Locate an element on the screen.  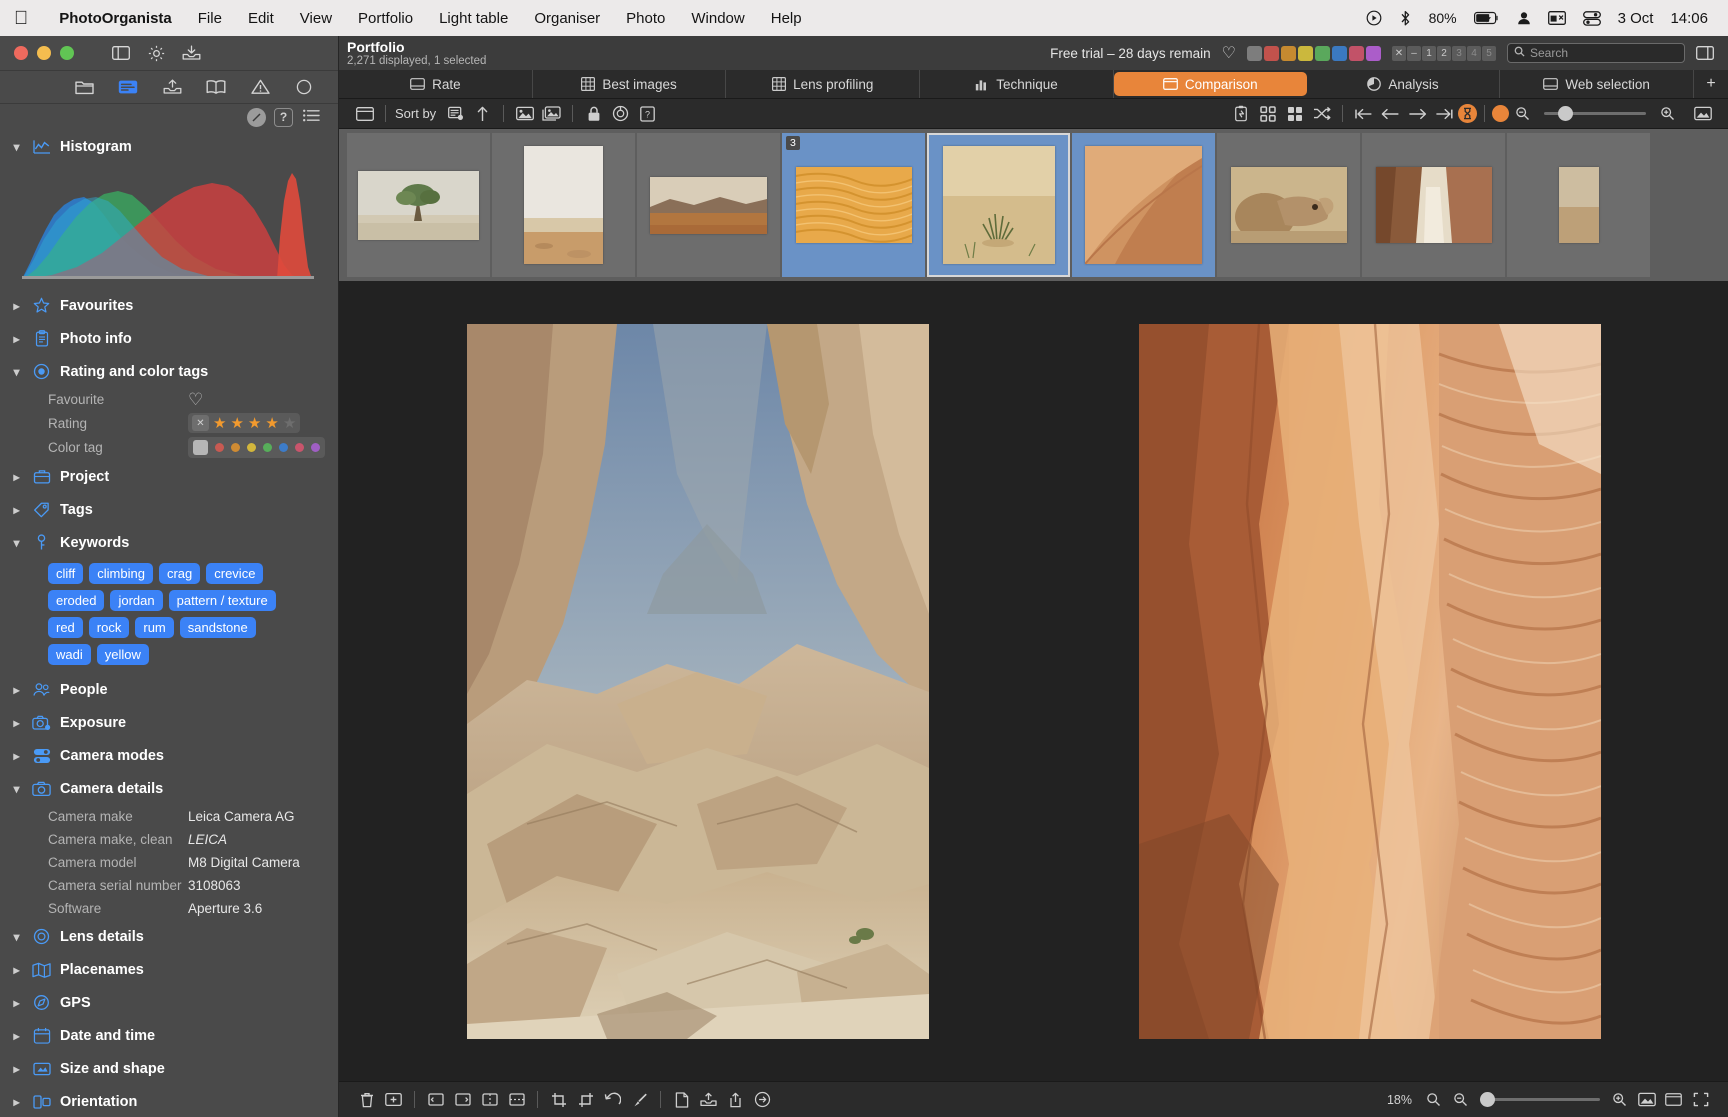
grid-2-icon is located at coordinates (1294, 114).